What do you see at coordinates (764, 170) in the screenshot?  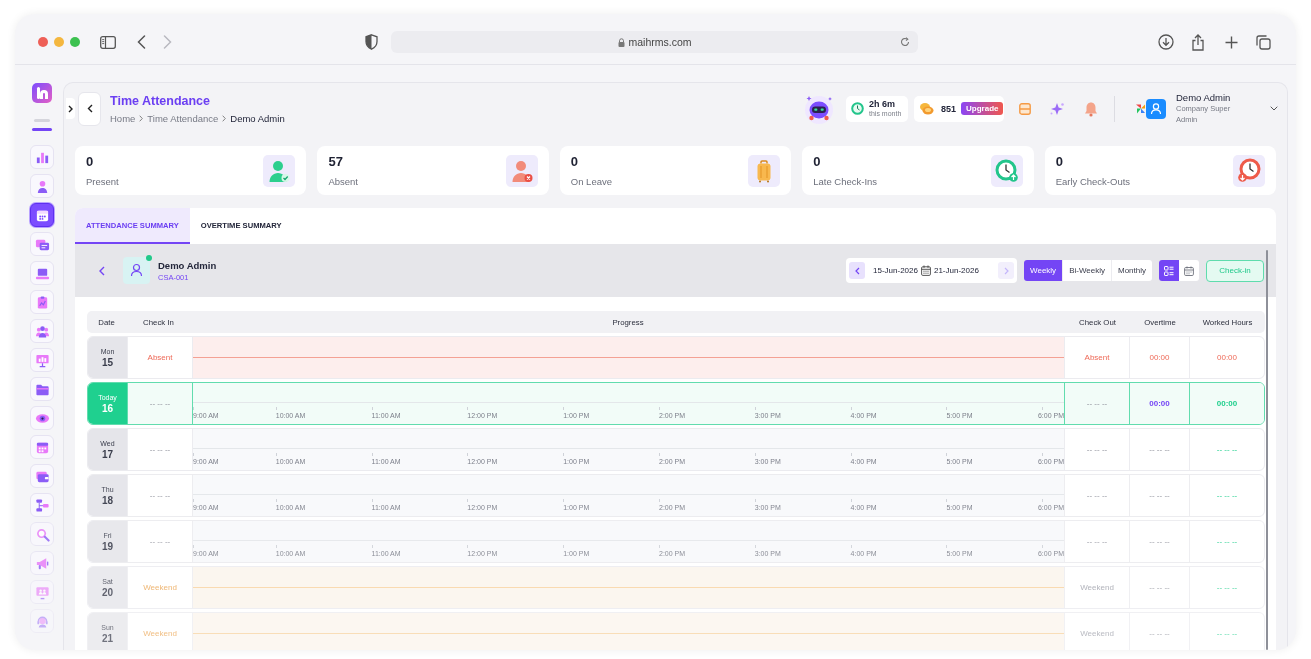 I see `suitcase-icon` at bounding box center [764, 170].